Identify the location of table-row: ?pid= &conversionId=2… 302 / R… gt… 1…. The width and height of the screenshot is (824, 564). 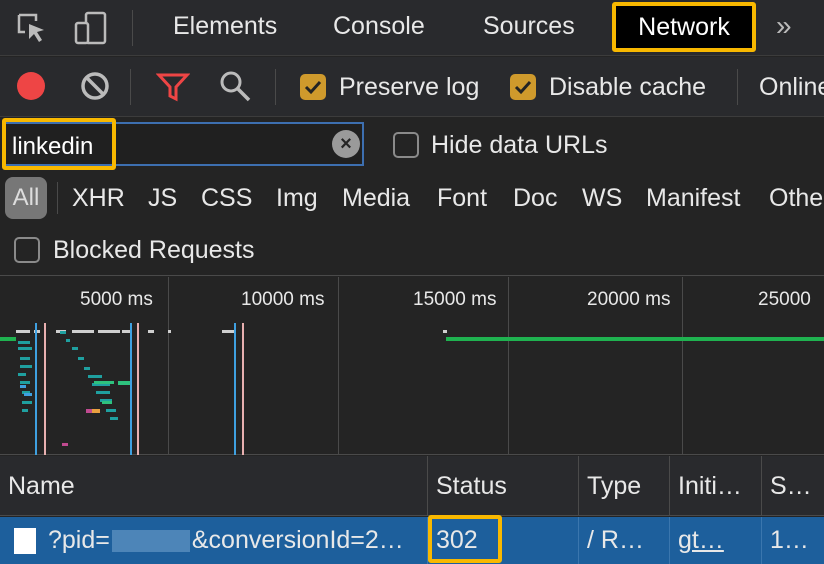
(412, 540).